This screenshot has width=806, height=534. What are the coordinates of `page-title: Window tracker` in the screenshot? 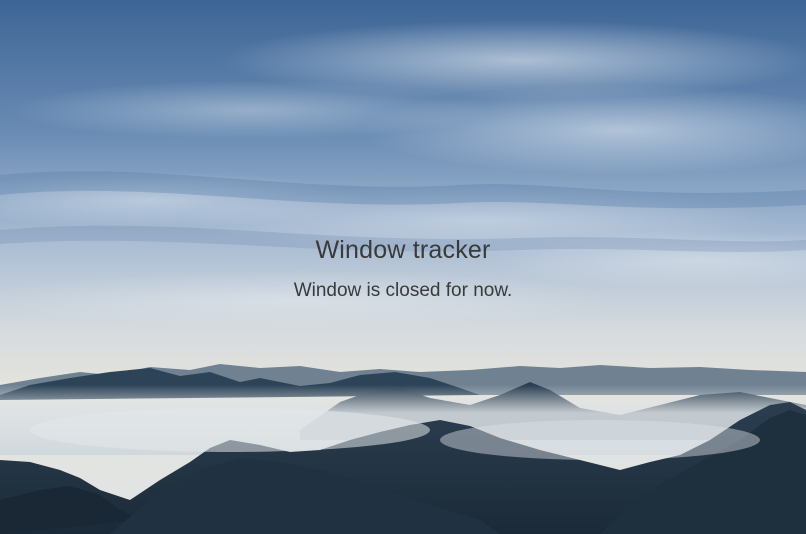 It's located at (403, 250).